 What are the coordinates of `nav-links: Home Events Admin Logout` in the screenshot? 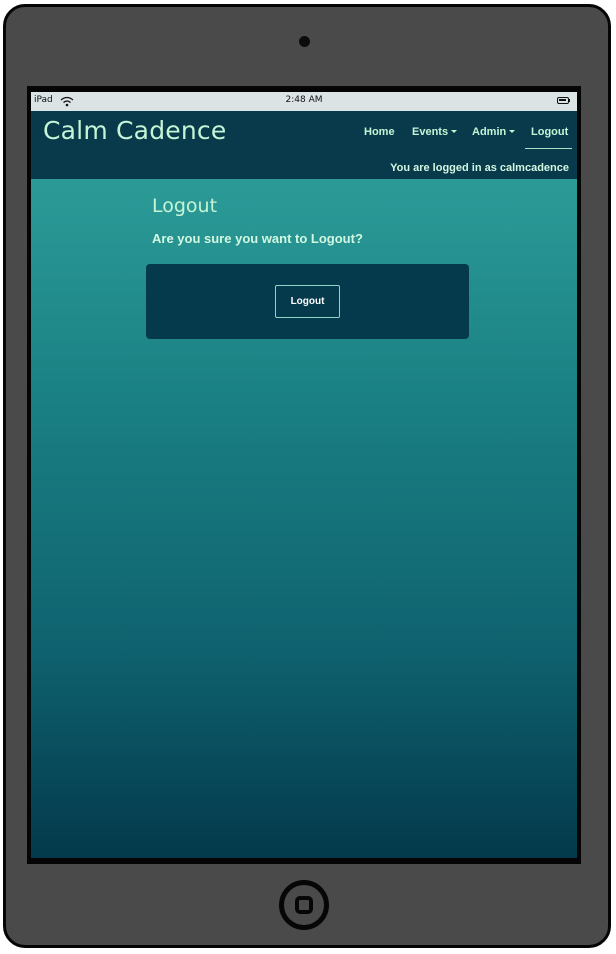 It's located at (304, 136).